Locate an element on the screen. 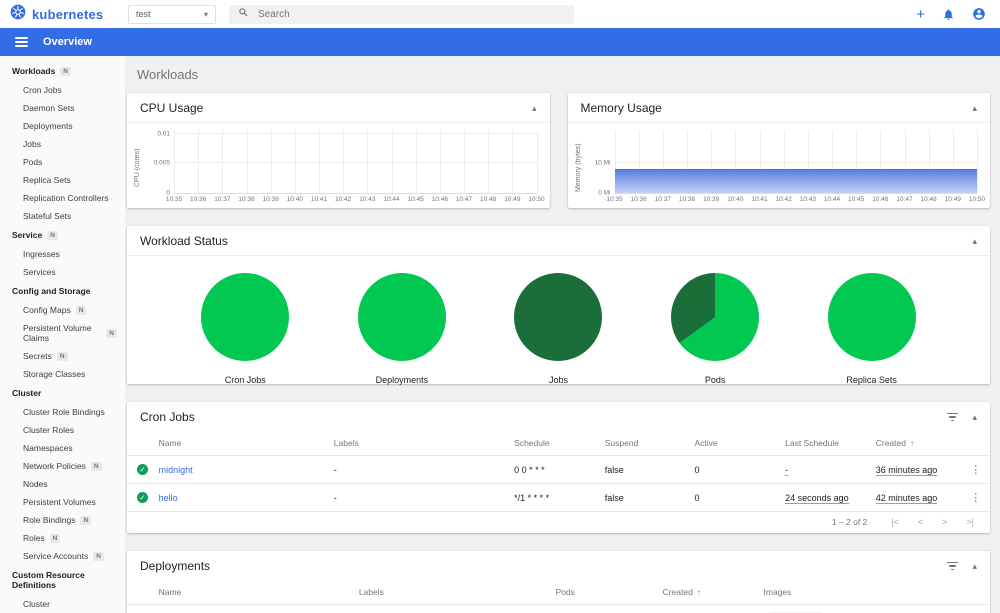 This screenshot has width=1000, height=613. sort-ascending-icon: ↑ is located at coordinates (911, 443).